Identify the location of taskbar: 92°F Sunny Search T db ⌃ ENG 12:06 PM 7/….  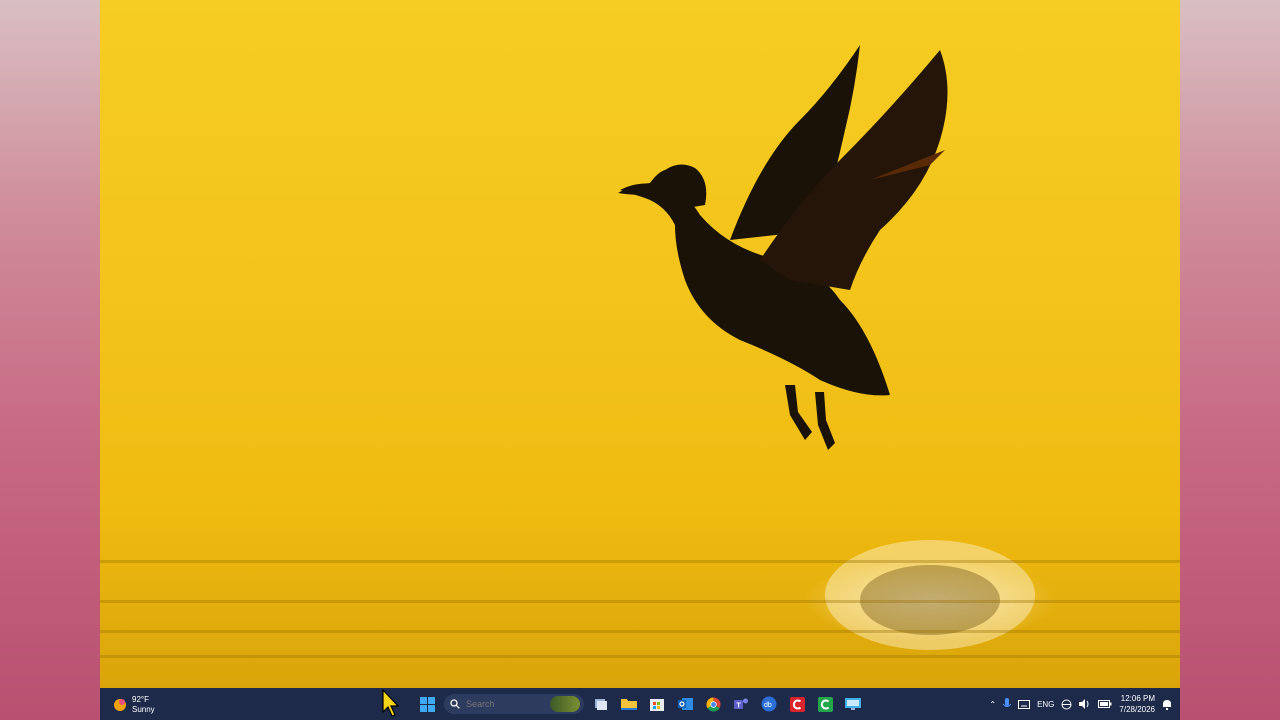
(640, 704).